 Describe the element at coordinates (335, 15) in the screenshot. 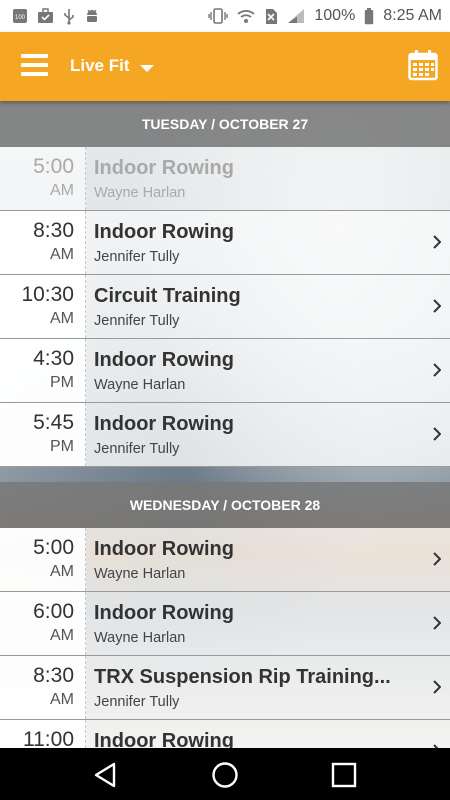

I see `battery-percent: 100%` at that location.